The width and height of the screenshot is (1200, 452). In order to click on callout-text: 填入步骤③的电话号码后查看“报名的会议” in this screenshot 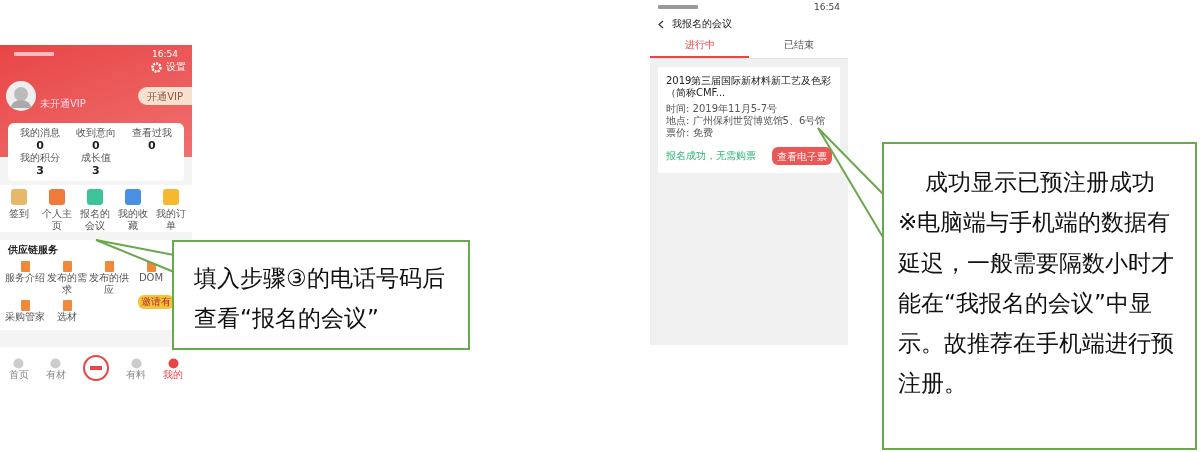, I will do `click(320, 299)`.